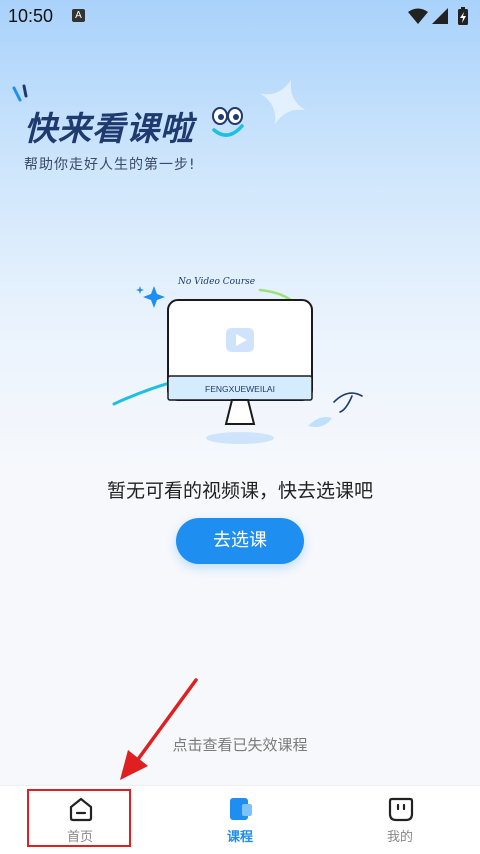 This screenshot has width=480, height=854. What do you see at coordinates (399, 837) in the screenshot?
I see `tab-me-label: 我的` at bounding box center [399, 837].